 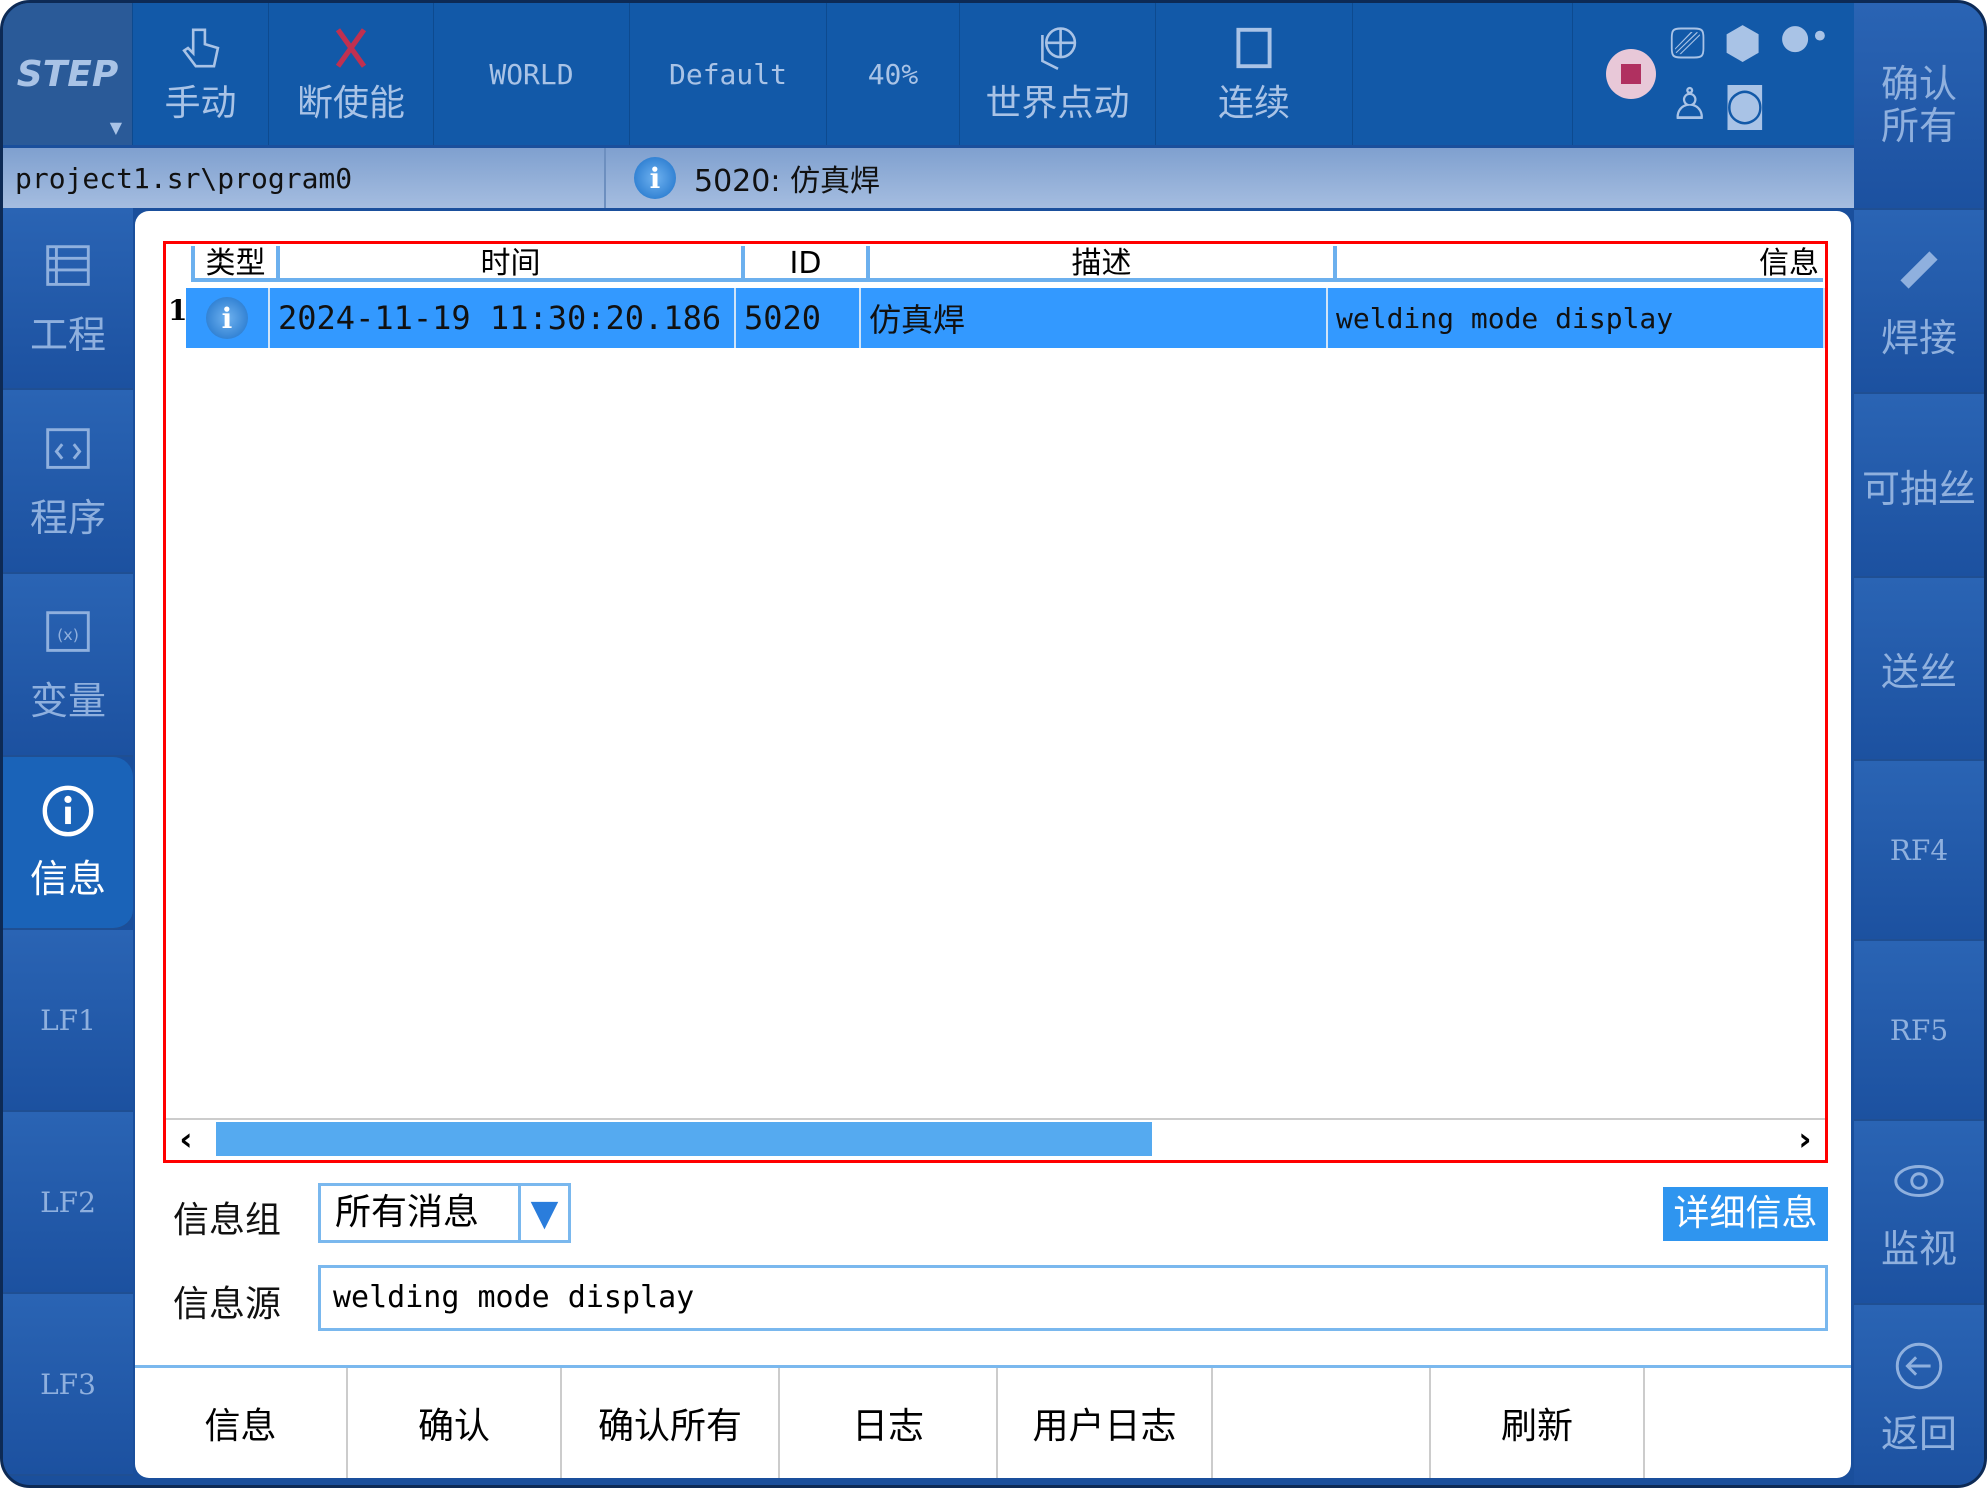 What do you see at coordinates (1745, 104) in the screenshot?
I see `camera-icon: ◙` at bounding box center [1745, 104].